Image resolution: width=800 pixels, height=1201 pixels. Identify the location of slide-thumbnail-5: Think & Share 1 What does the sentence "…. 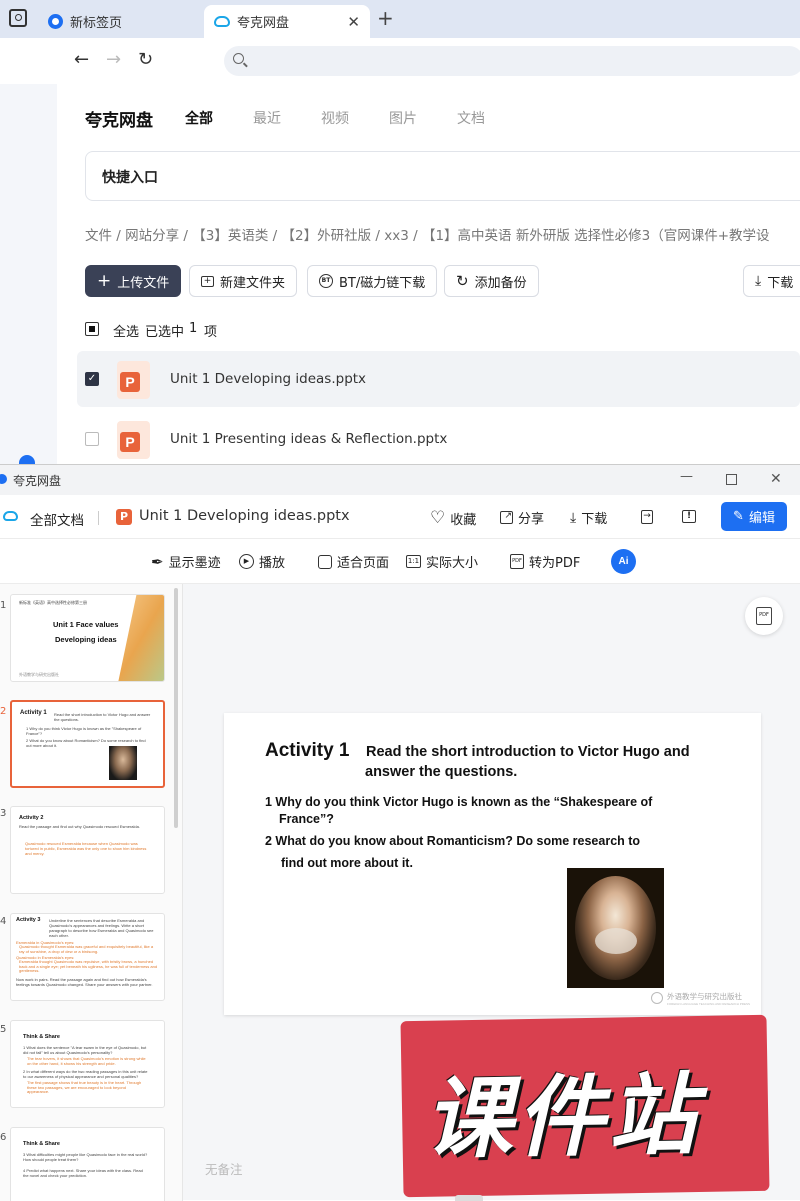
(87, 1064).